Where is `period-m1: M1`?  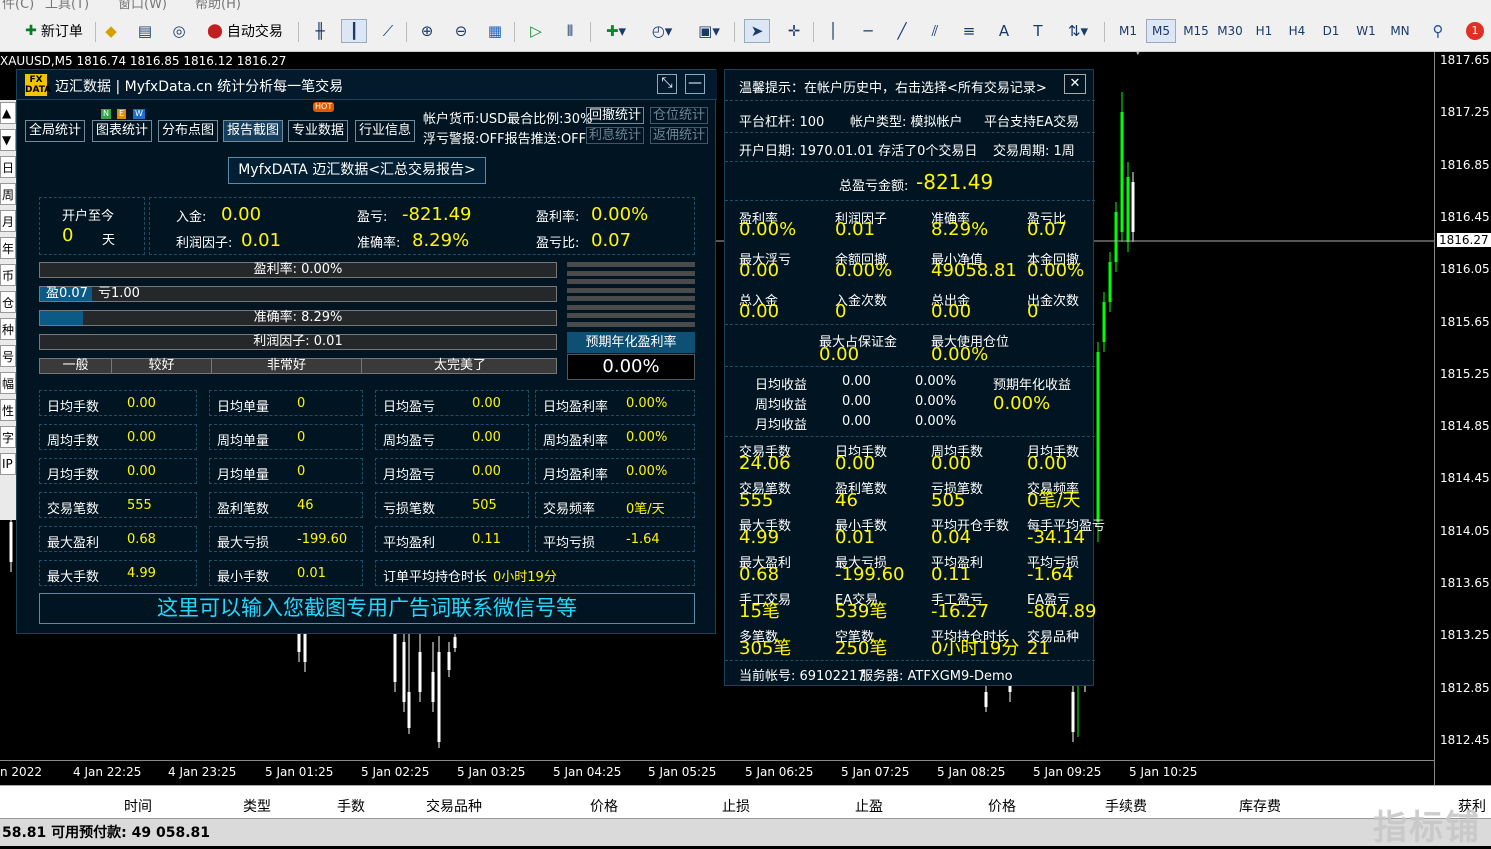 period-m1: M1 is located at coordinates (1128, 31).